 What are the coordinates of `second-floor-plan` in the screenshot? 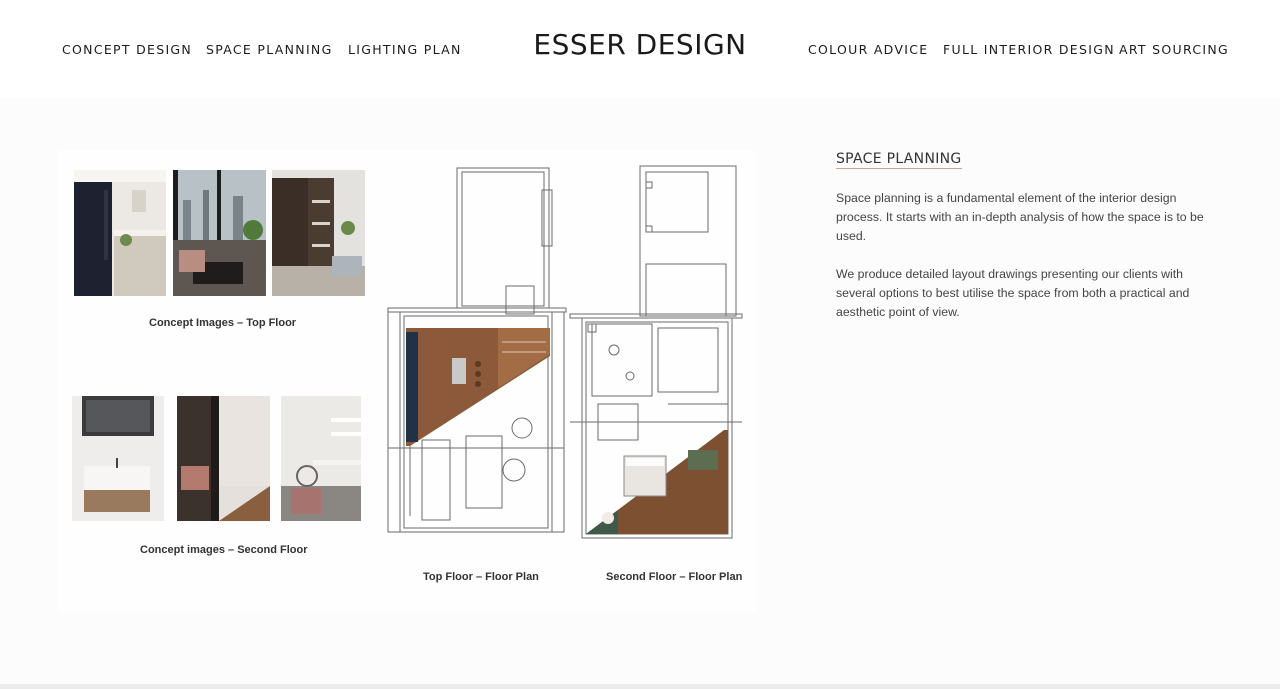 It's located at (657, 353).